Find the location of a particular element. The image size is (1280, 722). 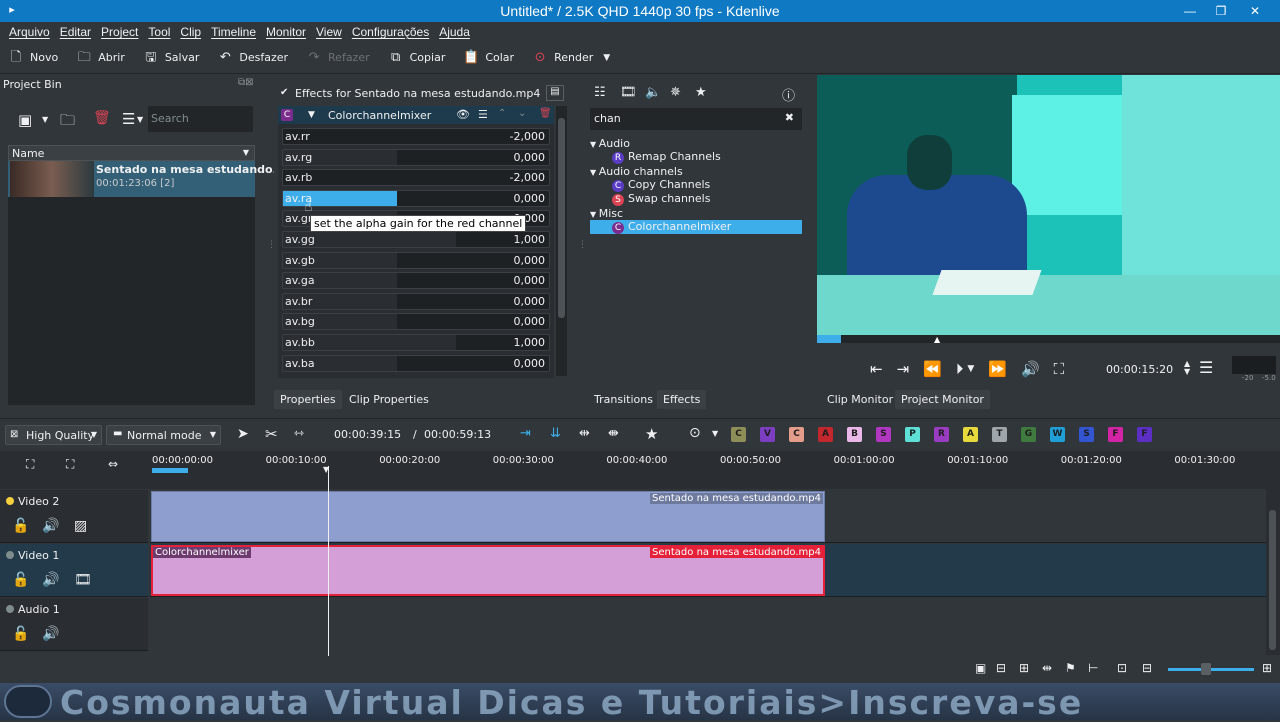

zoom-slider-handle is located at coordinates (1206, 669).